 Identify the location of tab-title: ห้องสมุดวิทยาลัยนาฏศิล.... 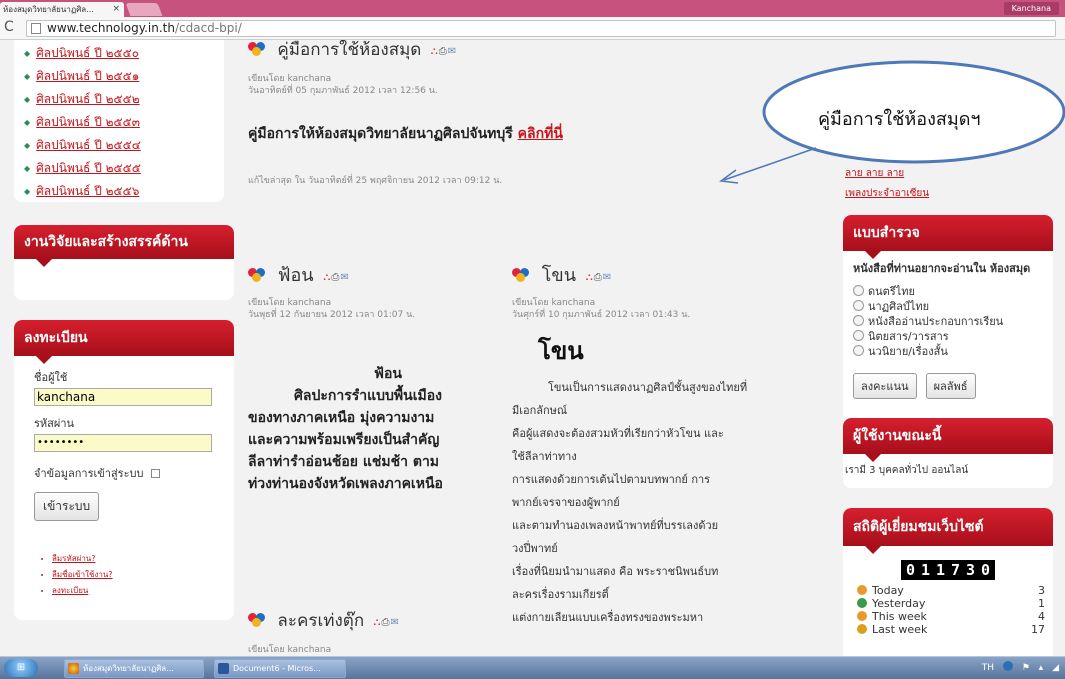
(48, 9).